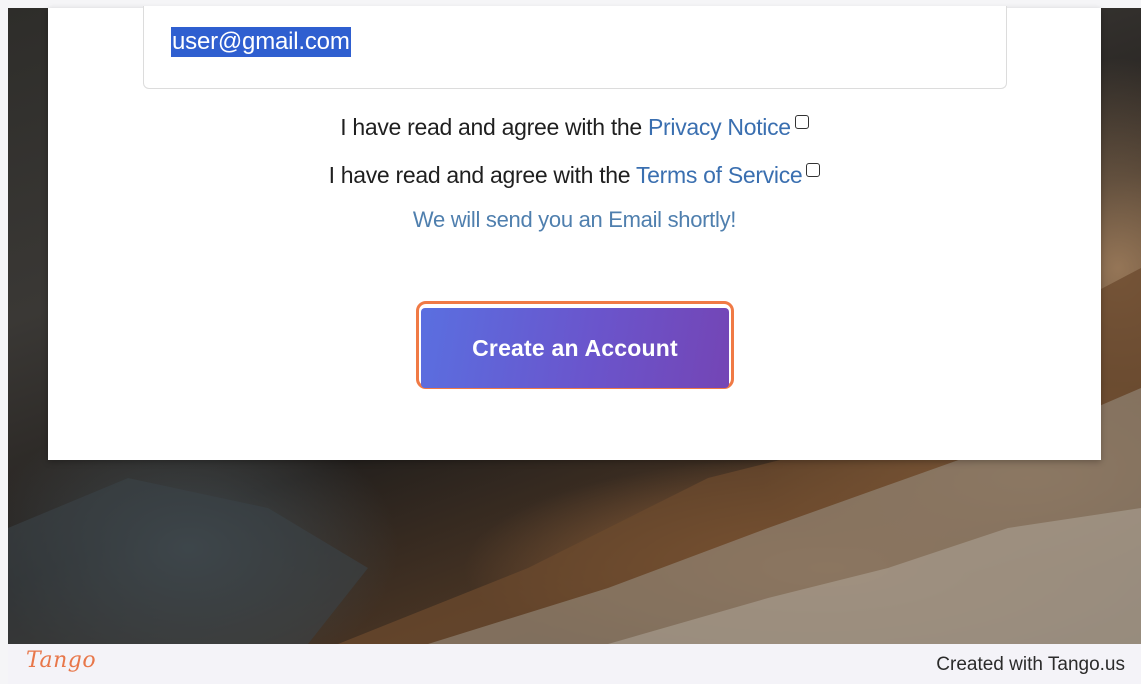 This screenshot has height=684, width=1141. What do you see at coordinates (482, 175) in the screenshot?
I see `terms-agreement-text: I have read and agree with the` at bounding box center [482, 175].